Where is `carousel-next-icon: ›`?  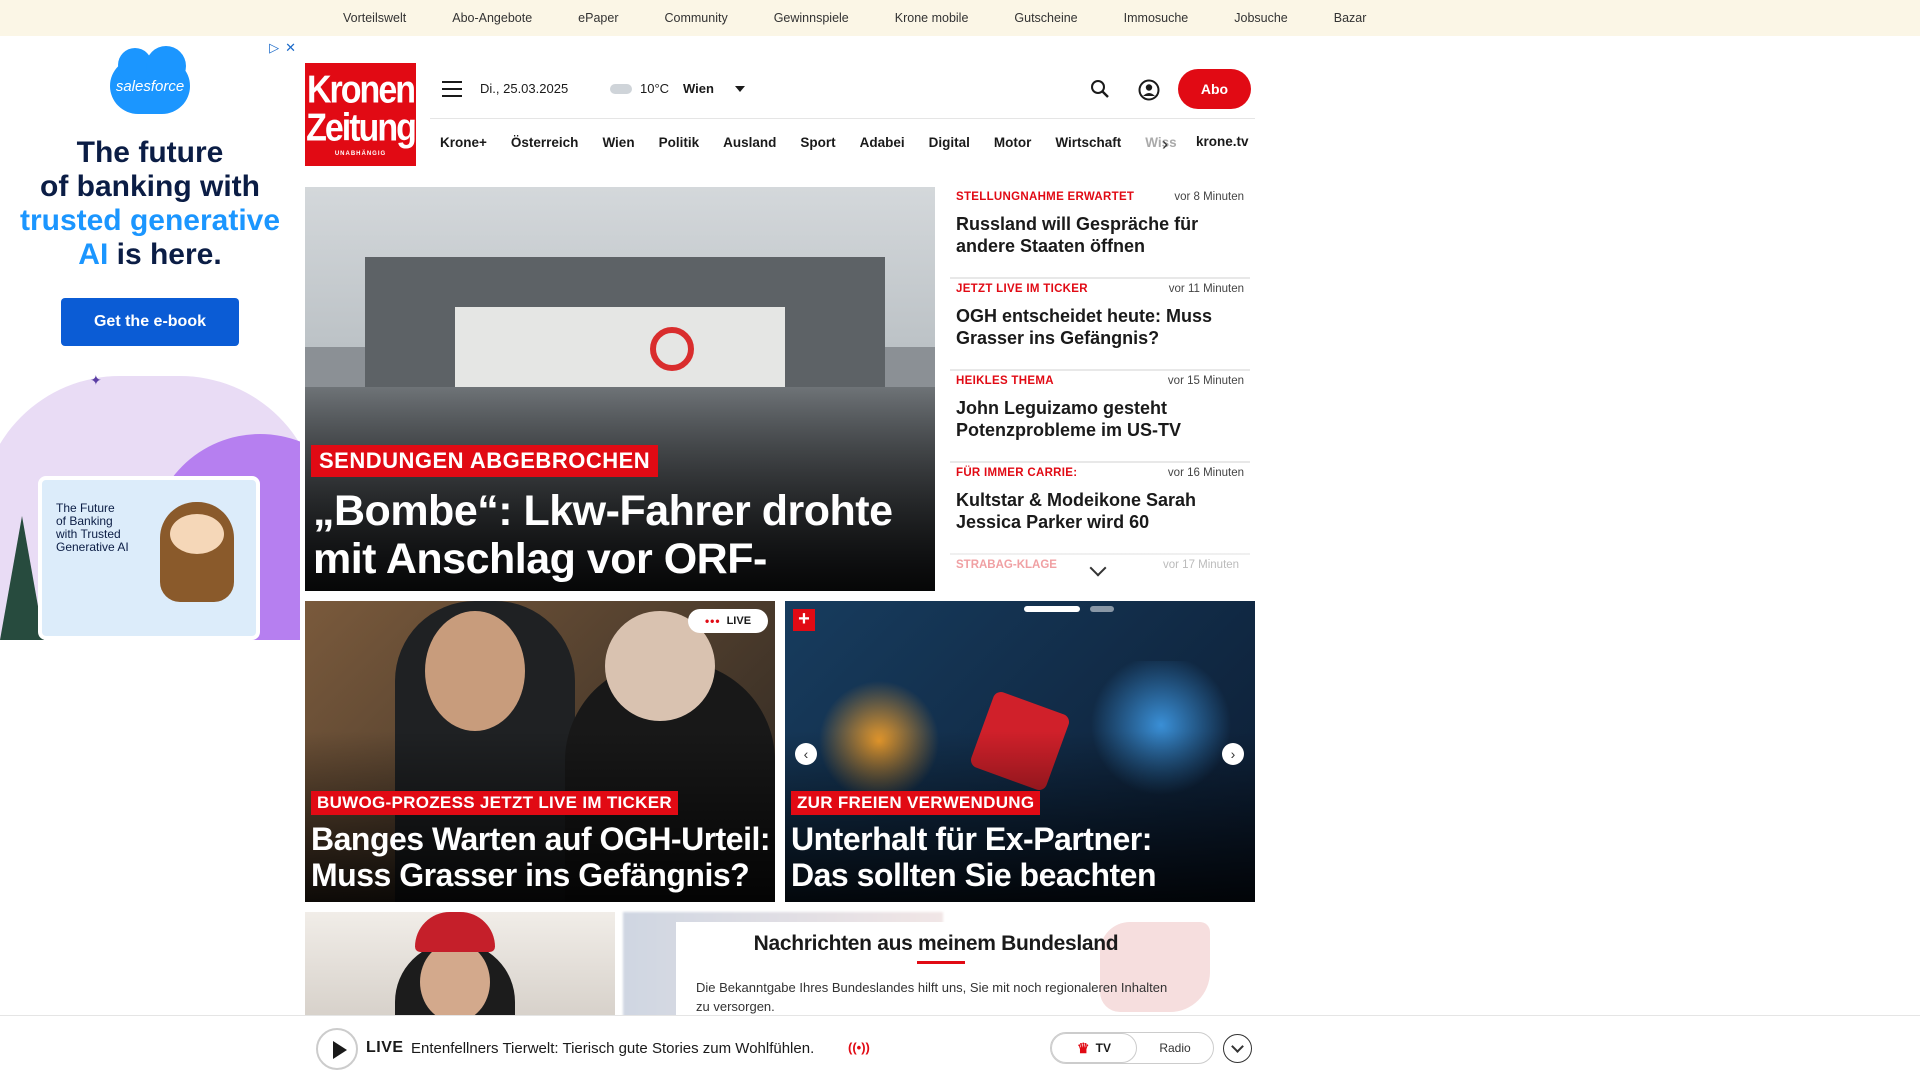
carousel-next-icon: › is located at coordinates (1233, 754).